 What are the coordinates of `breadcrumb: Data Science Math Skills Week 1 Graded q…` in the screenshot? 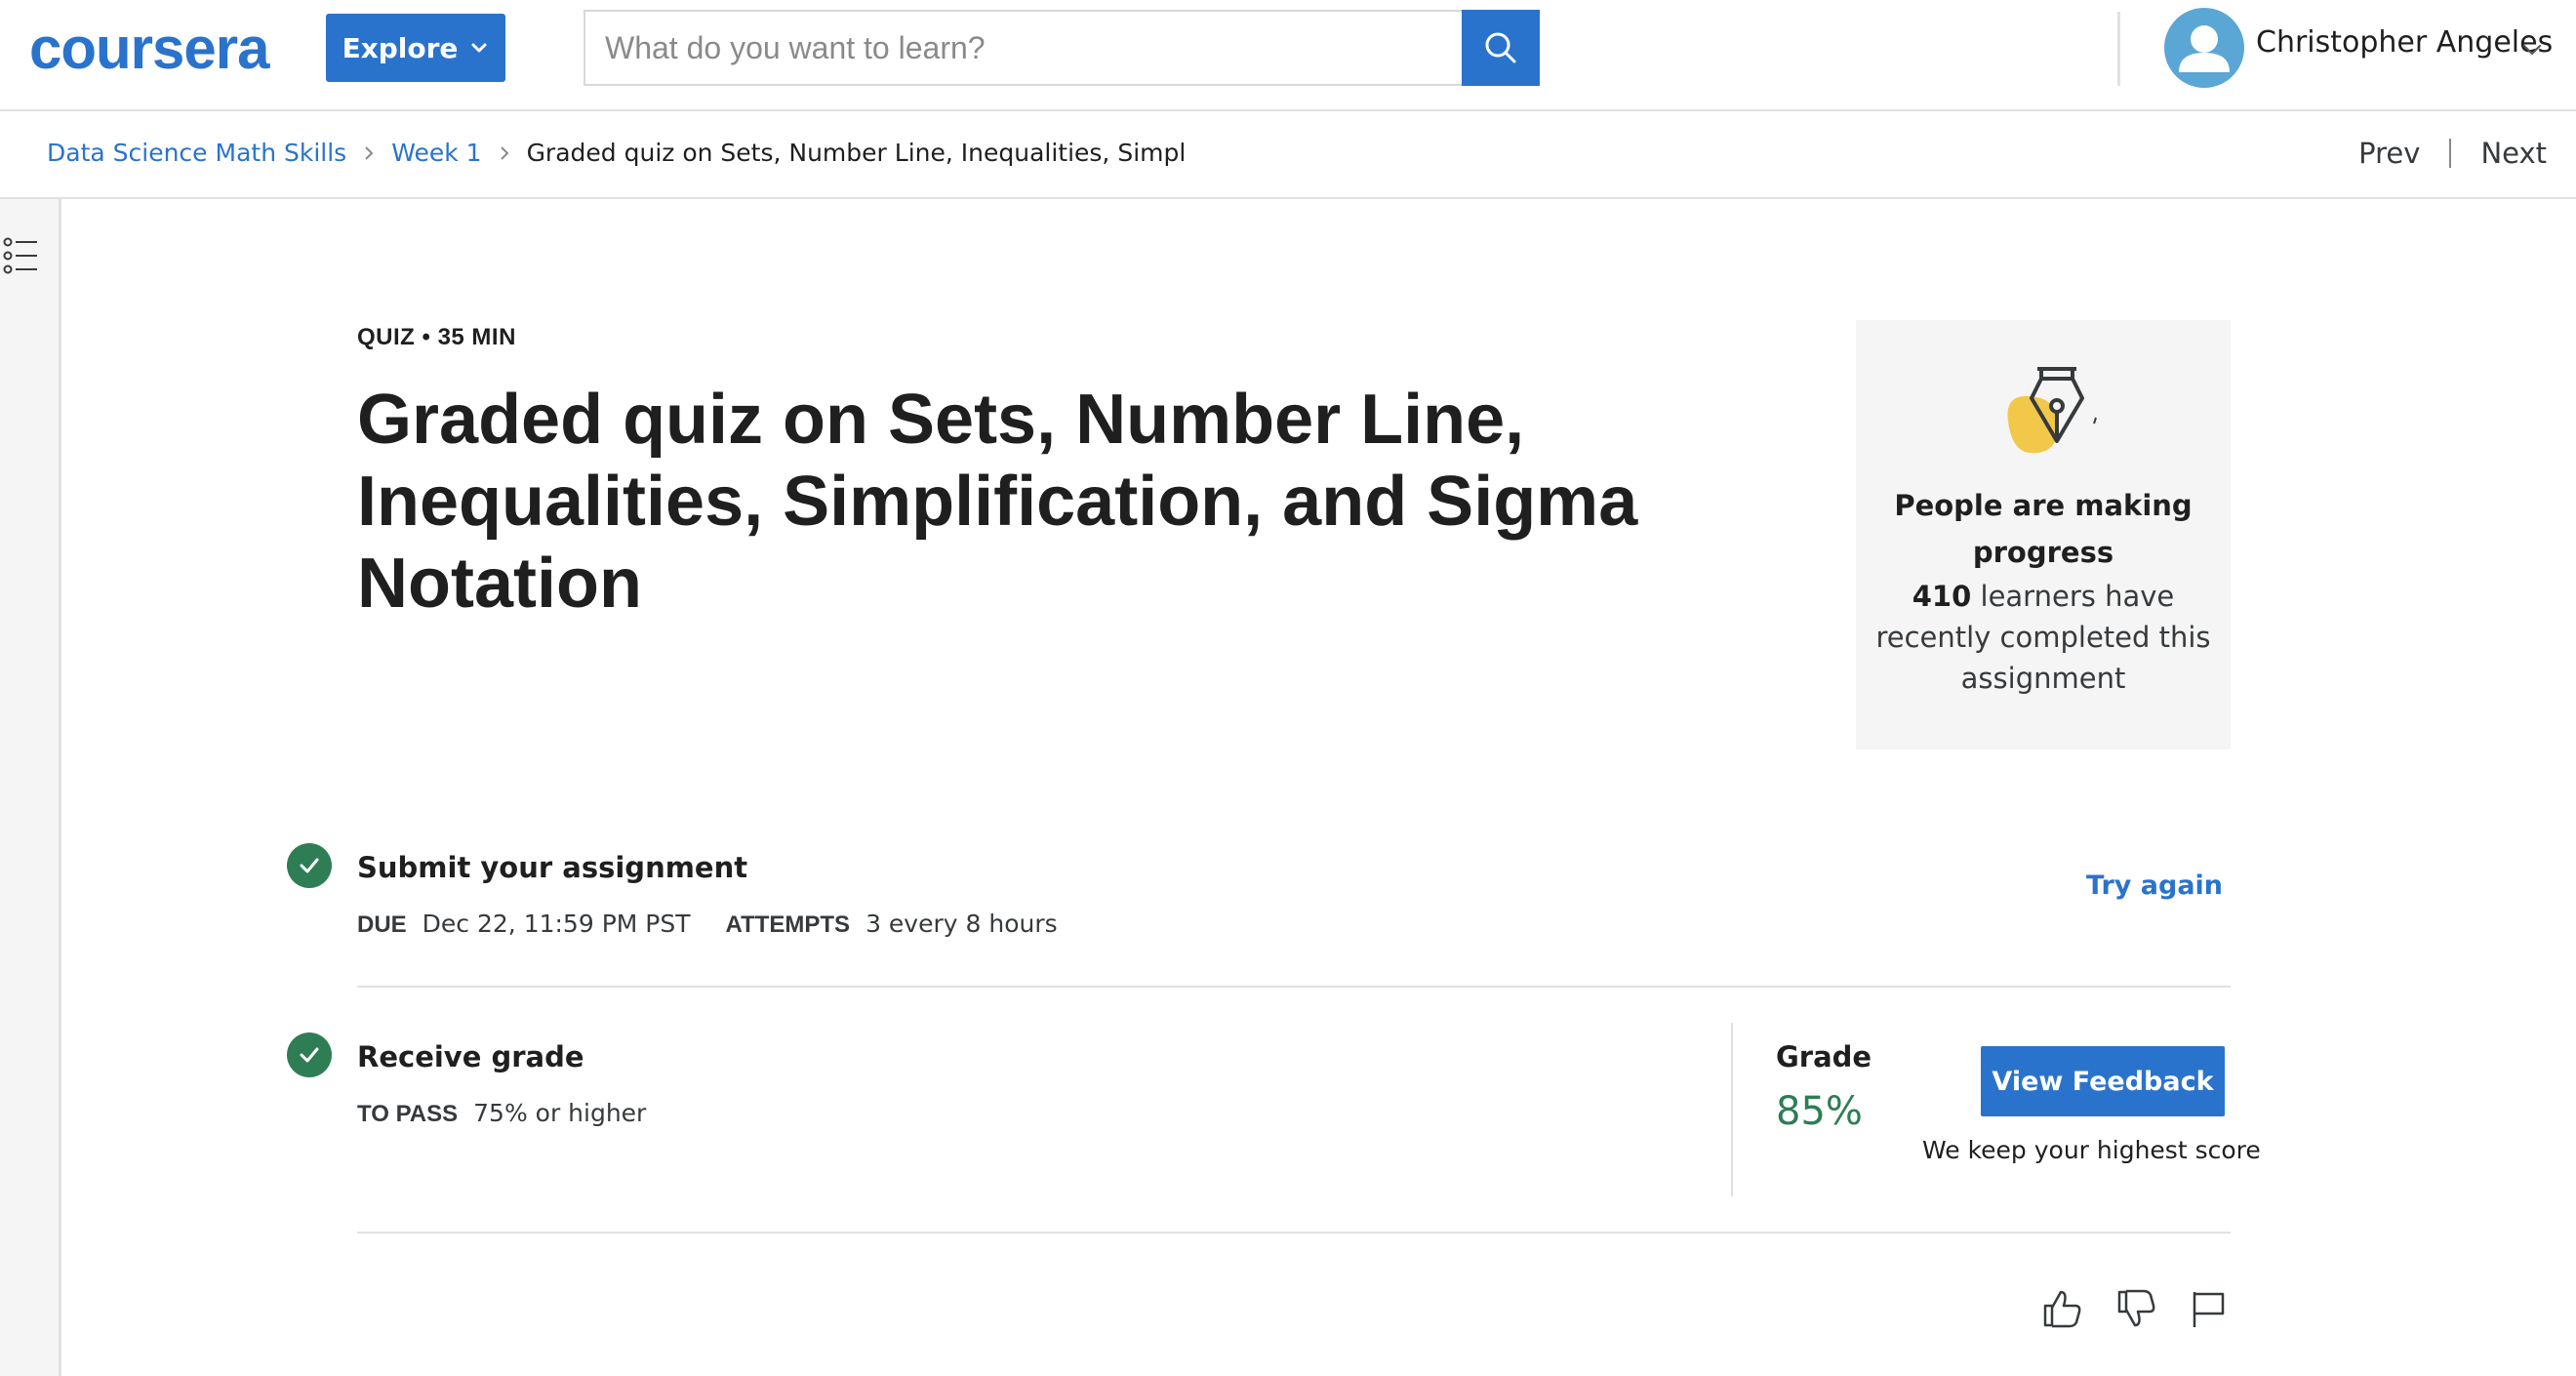 It's located at (616, 153).